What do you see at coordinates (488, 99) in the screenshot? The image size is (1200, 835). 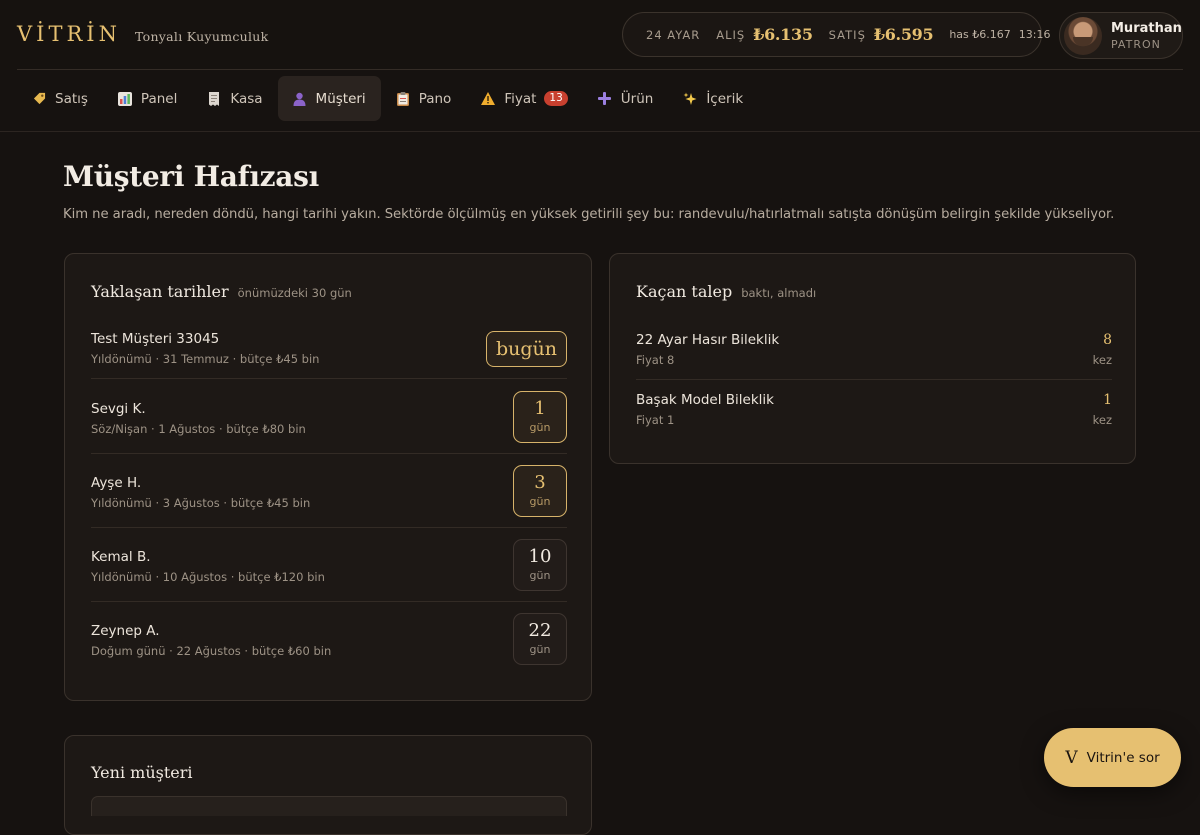 I see `warning-icon` at bounding box center [488, 99].